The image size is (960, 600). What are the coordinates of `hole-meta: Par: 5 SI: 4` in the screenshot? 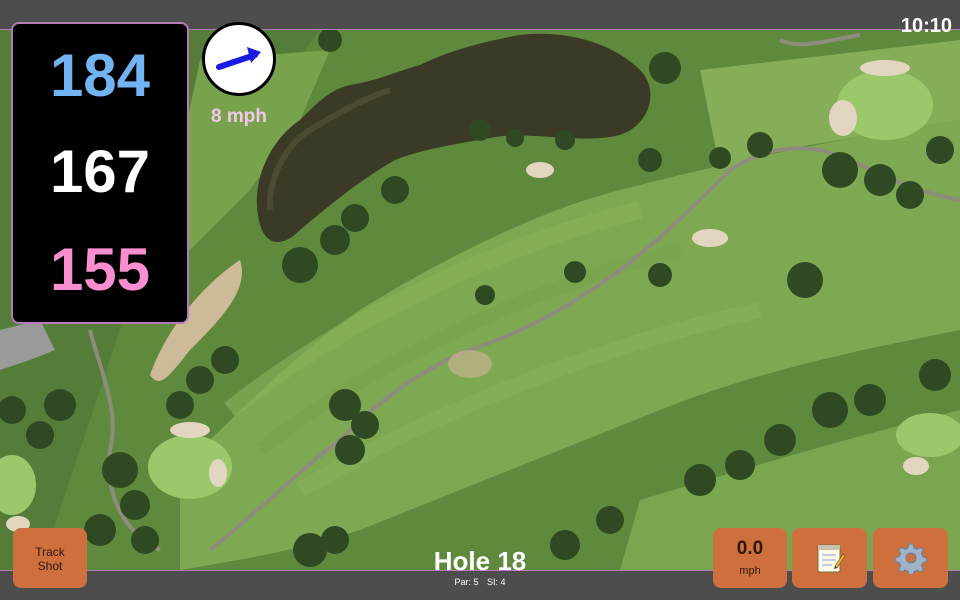 It's located at (480, 582).